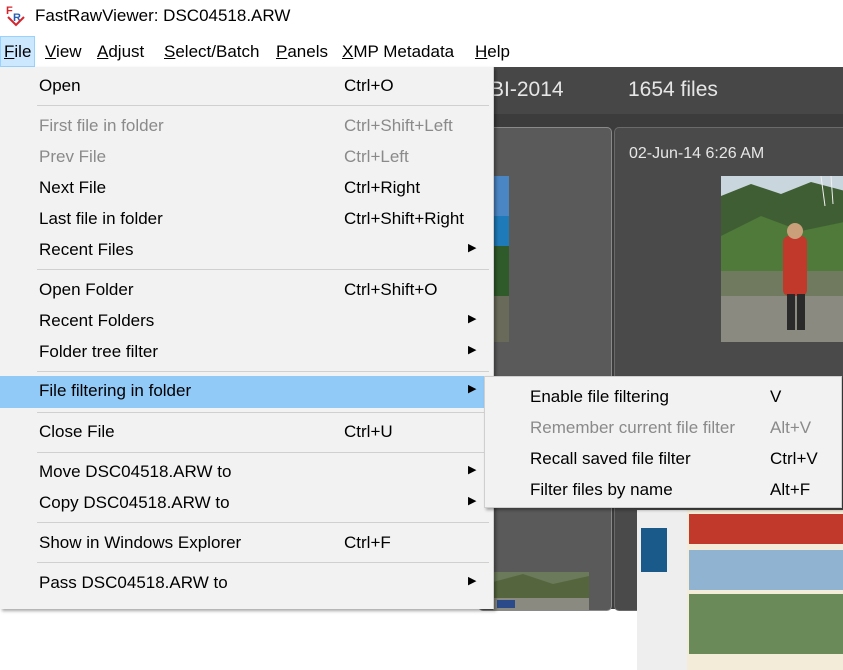  Describe the element at coordinates (15, 16) in the screenshot. I see `app-logo-icon: F R` at that location.